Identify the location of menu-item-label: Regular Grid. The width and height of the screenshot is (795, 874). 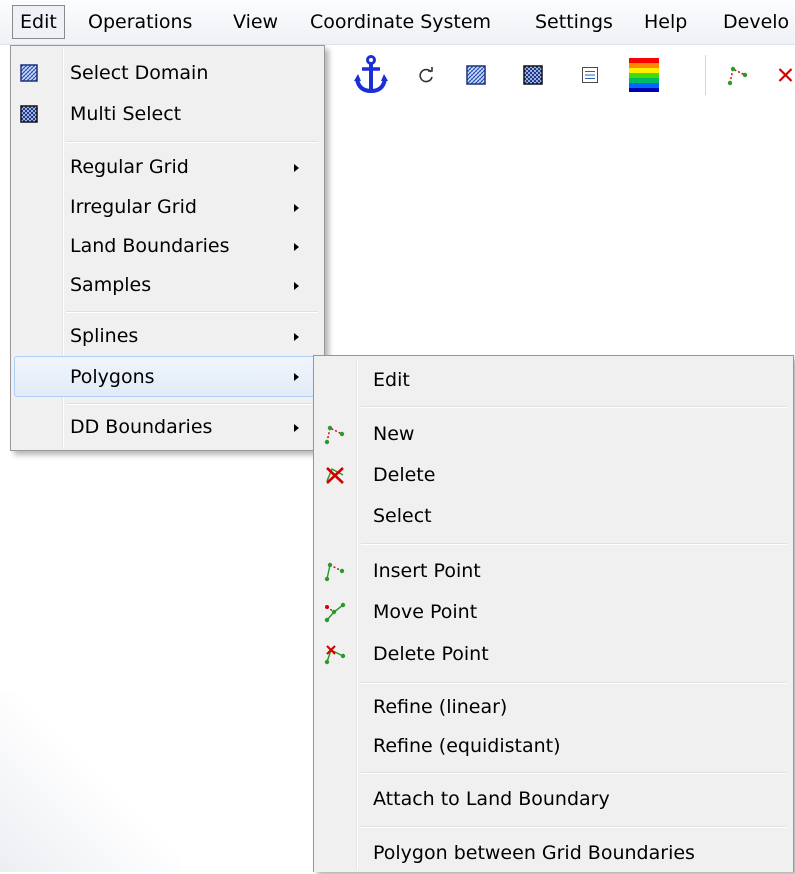
(129, 167).